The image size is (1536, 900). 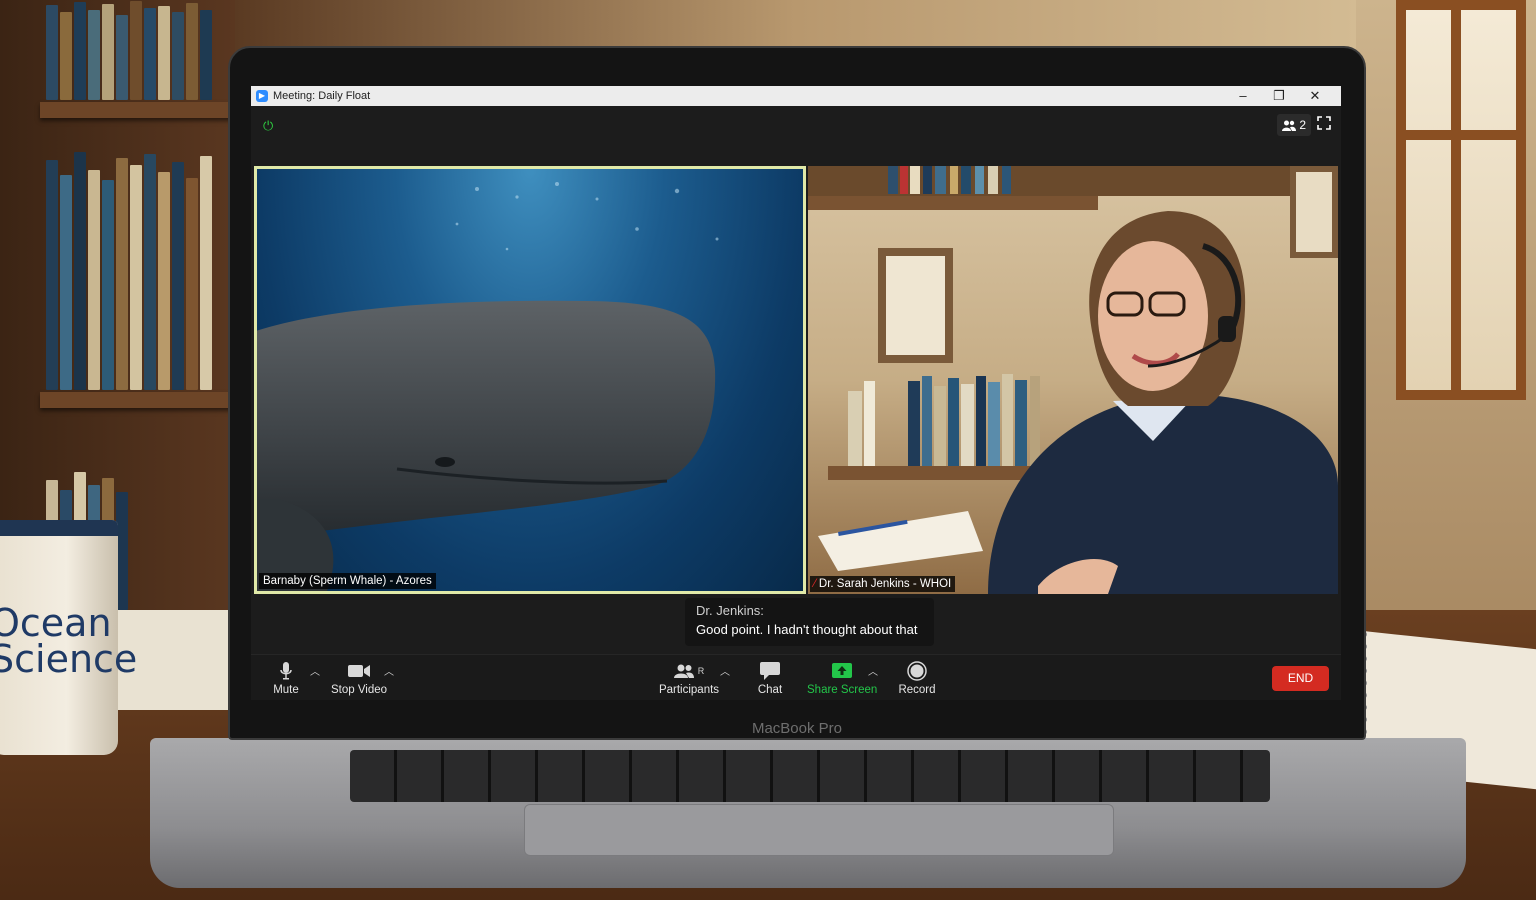 I want to click on caption-speaker: Dr. Jenkins:, so click(x=730, y=610).